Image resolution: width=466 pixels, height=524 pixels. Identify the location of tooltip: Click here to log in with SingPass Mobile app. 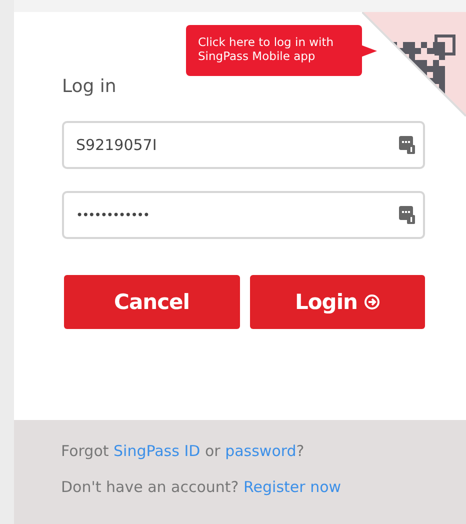
(274, 50).